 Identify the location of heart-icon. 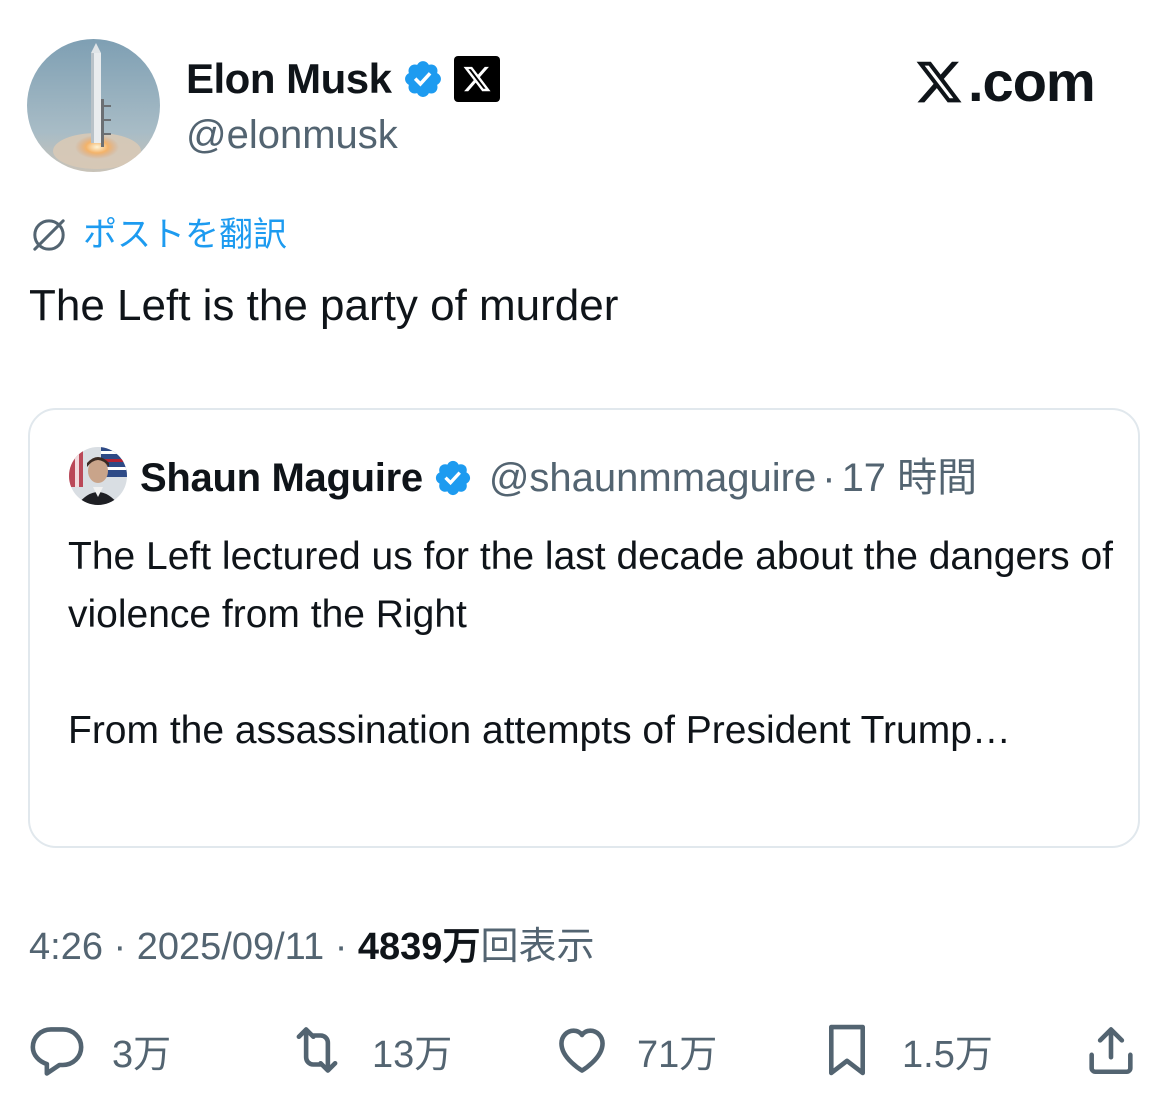
(582, 1050).